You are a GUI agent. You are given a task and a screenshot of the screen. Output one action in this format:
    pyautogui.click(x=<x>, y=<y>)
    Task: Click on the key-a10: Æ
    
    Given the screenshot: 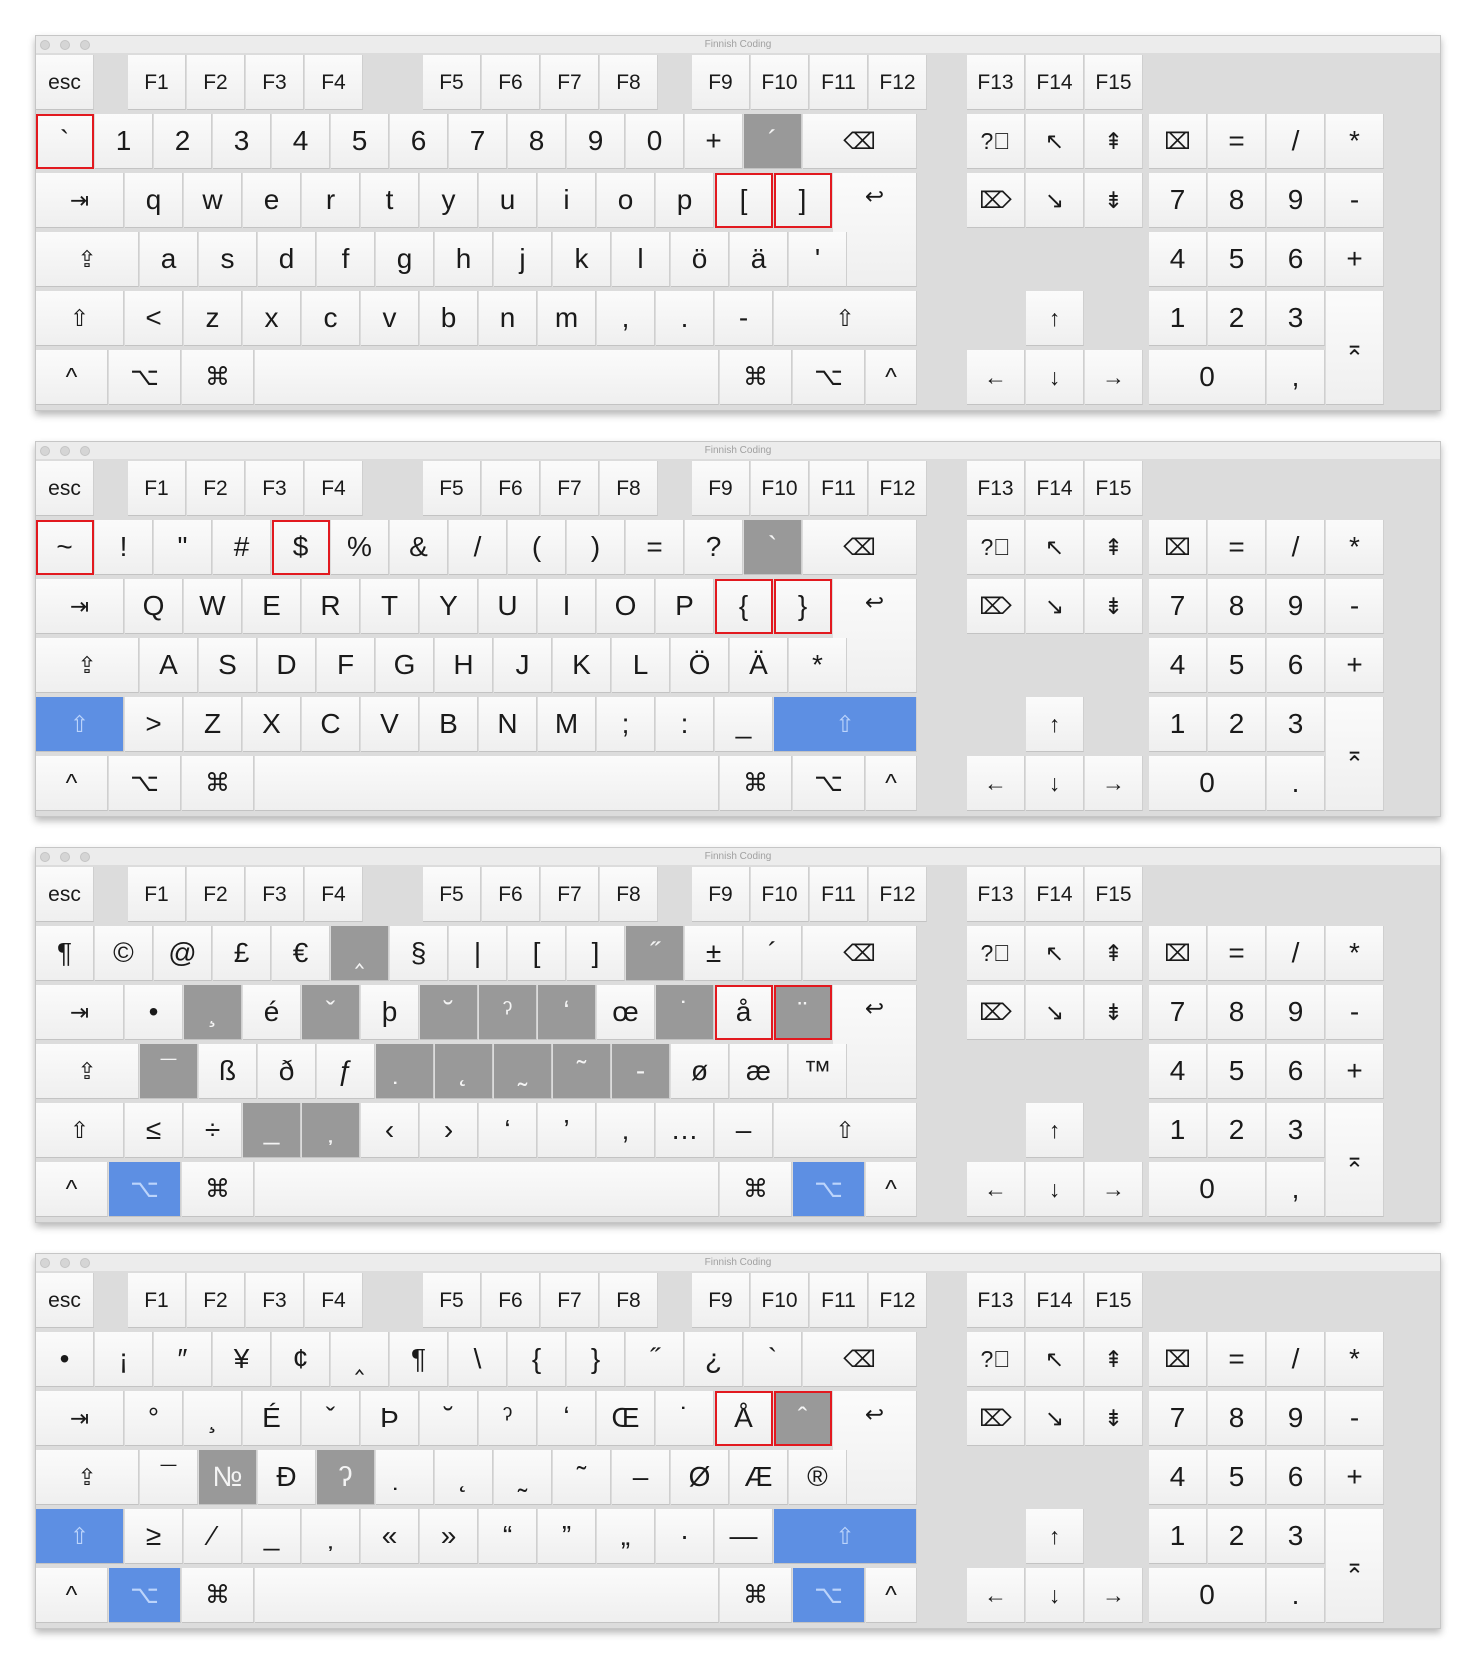 What is the action you would take?
    pyautogui.click(x=759, y=1477)
    